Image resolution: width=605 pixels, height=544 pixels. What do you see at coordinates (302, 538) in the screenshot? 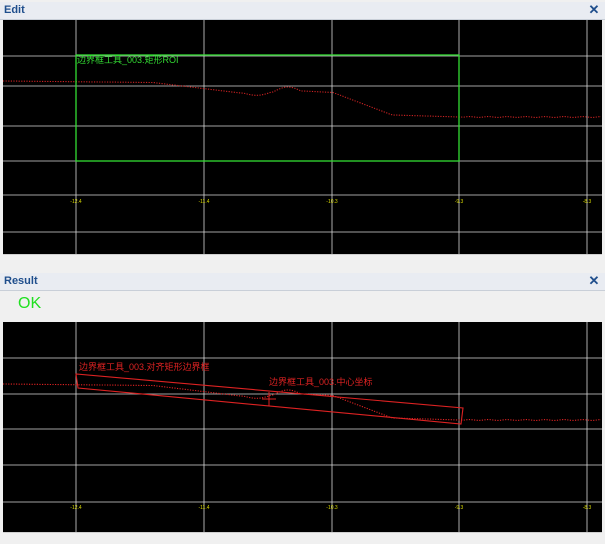
I see `result-horizontal-scrollbar` at bounding box center [302, 538].